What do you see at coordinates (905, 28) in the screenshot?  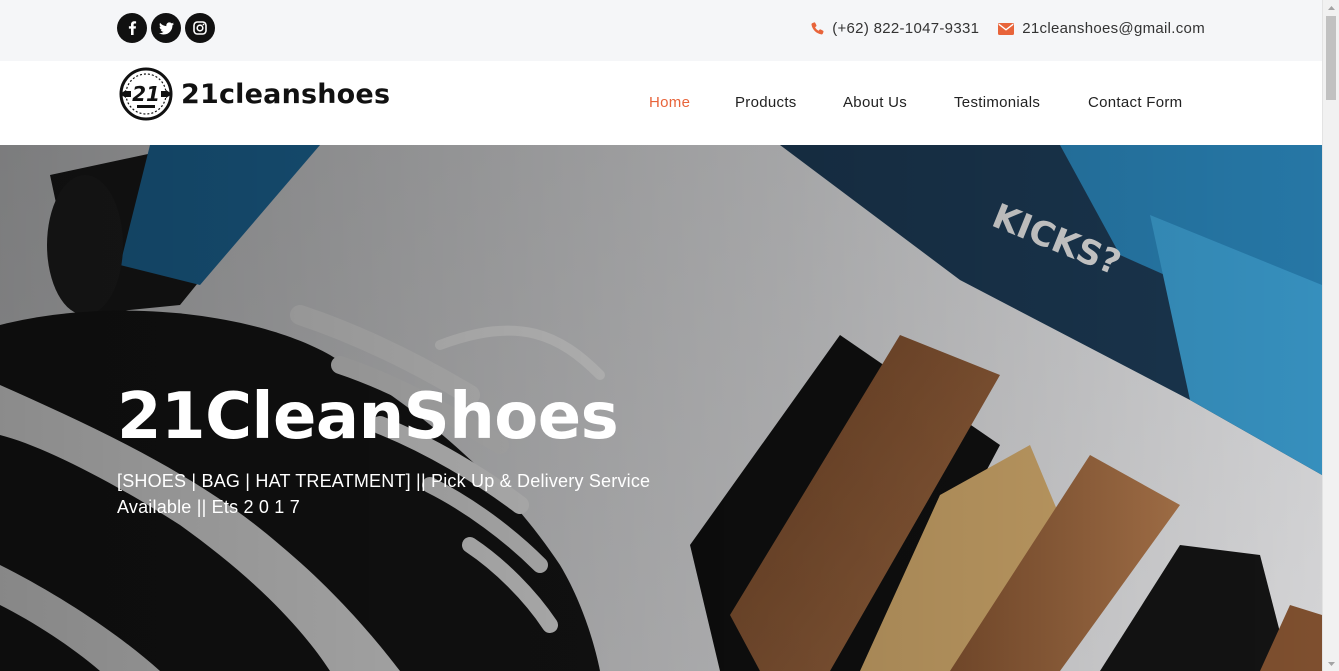 I see `phone-number: (+62) 822-1047-9331` at bounding box center [905, 28].